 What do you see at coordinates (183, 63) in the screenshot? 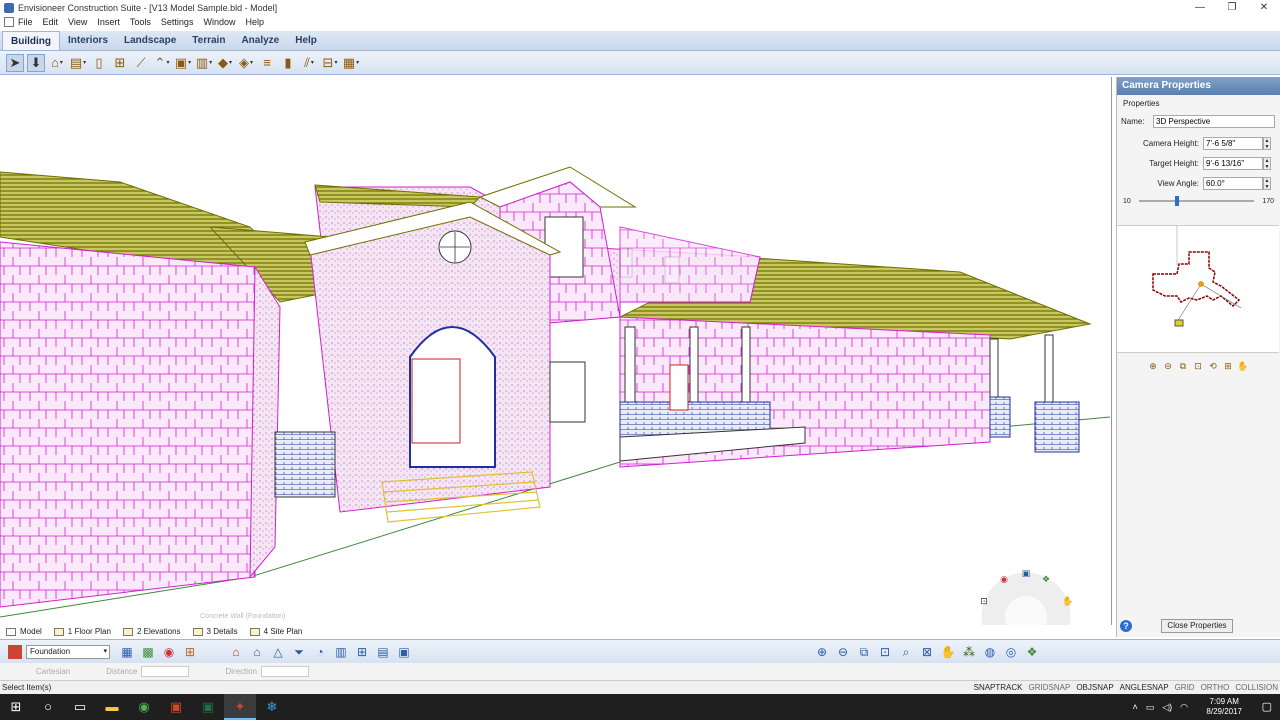
I see `fill-icon: ▣ ▾` at bounding box center [183, 63].